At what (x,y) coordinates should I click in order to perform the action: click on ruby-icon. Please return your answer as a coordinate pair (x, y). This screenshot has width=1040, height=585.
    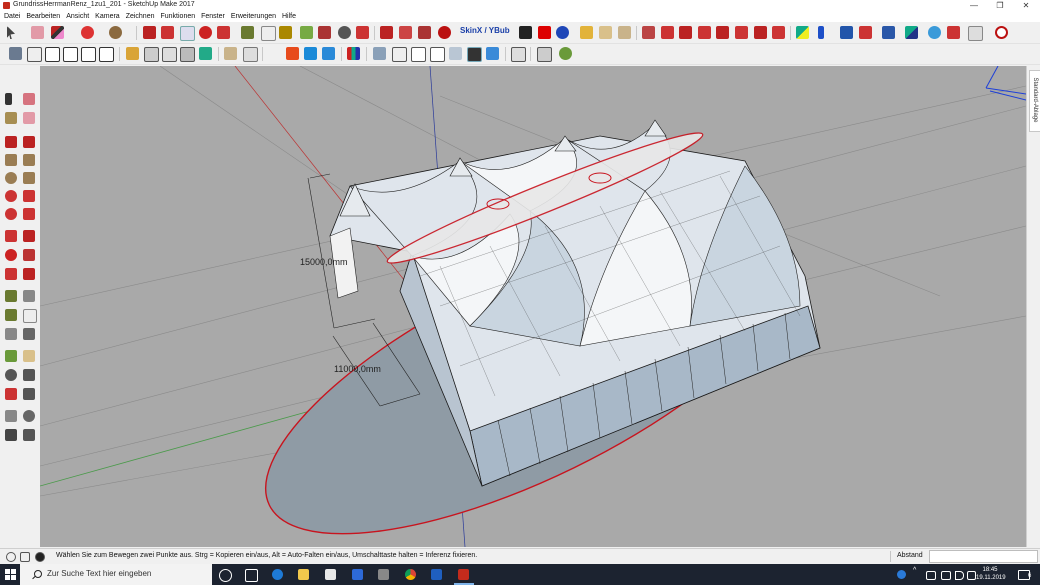
    Looking at the image, I should click on (1001, 32).